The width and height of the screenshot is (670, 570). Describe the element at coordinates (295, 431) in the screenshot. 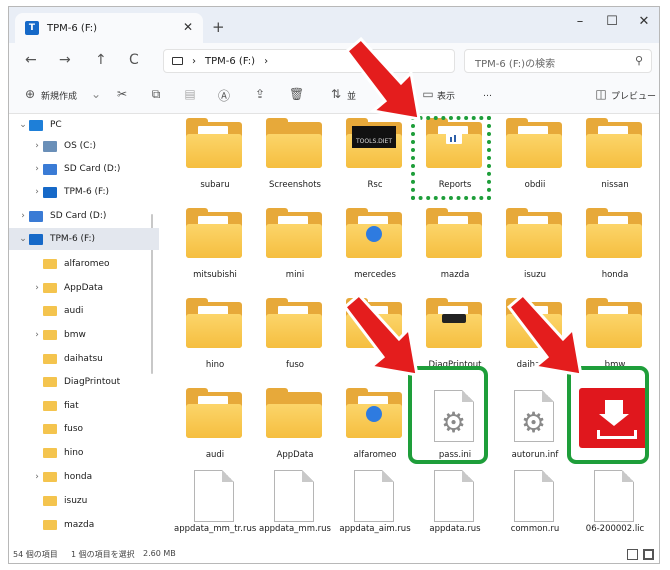

I see `file-item: AppData` at that location.